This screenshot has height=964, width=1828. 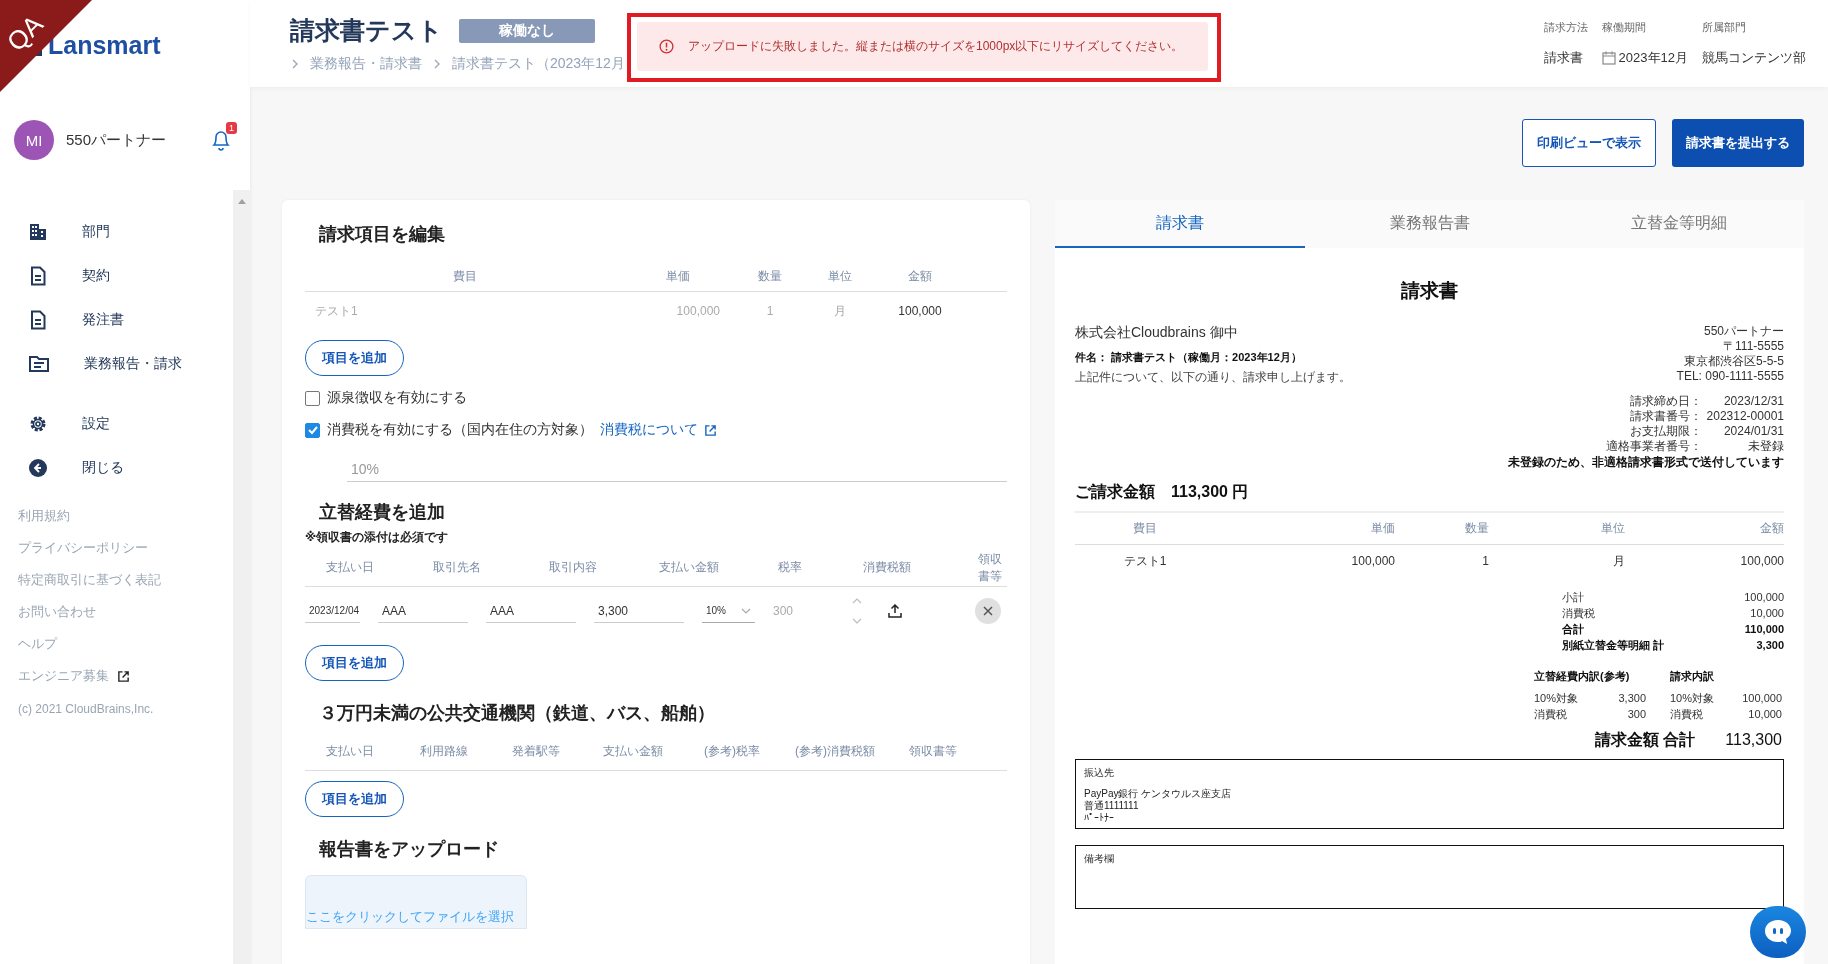 I want to click on breakdown-value: 300, so click(x=1636, y=714).